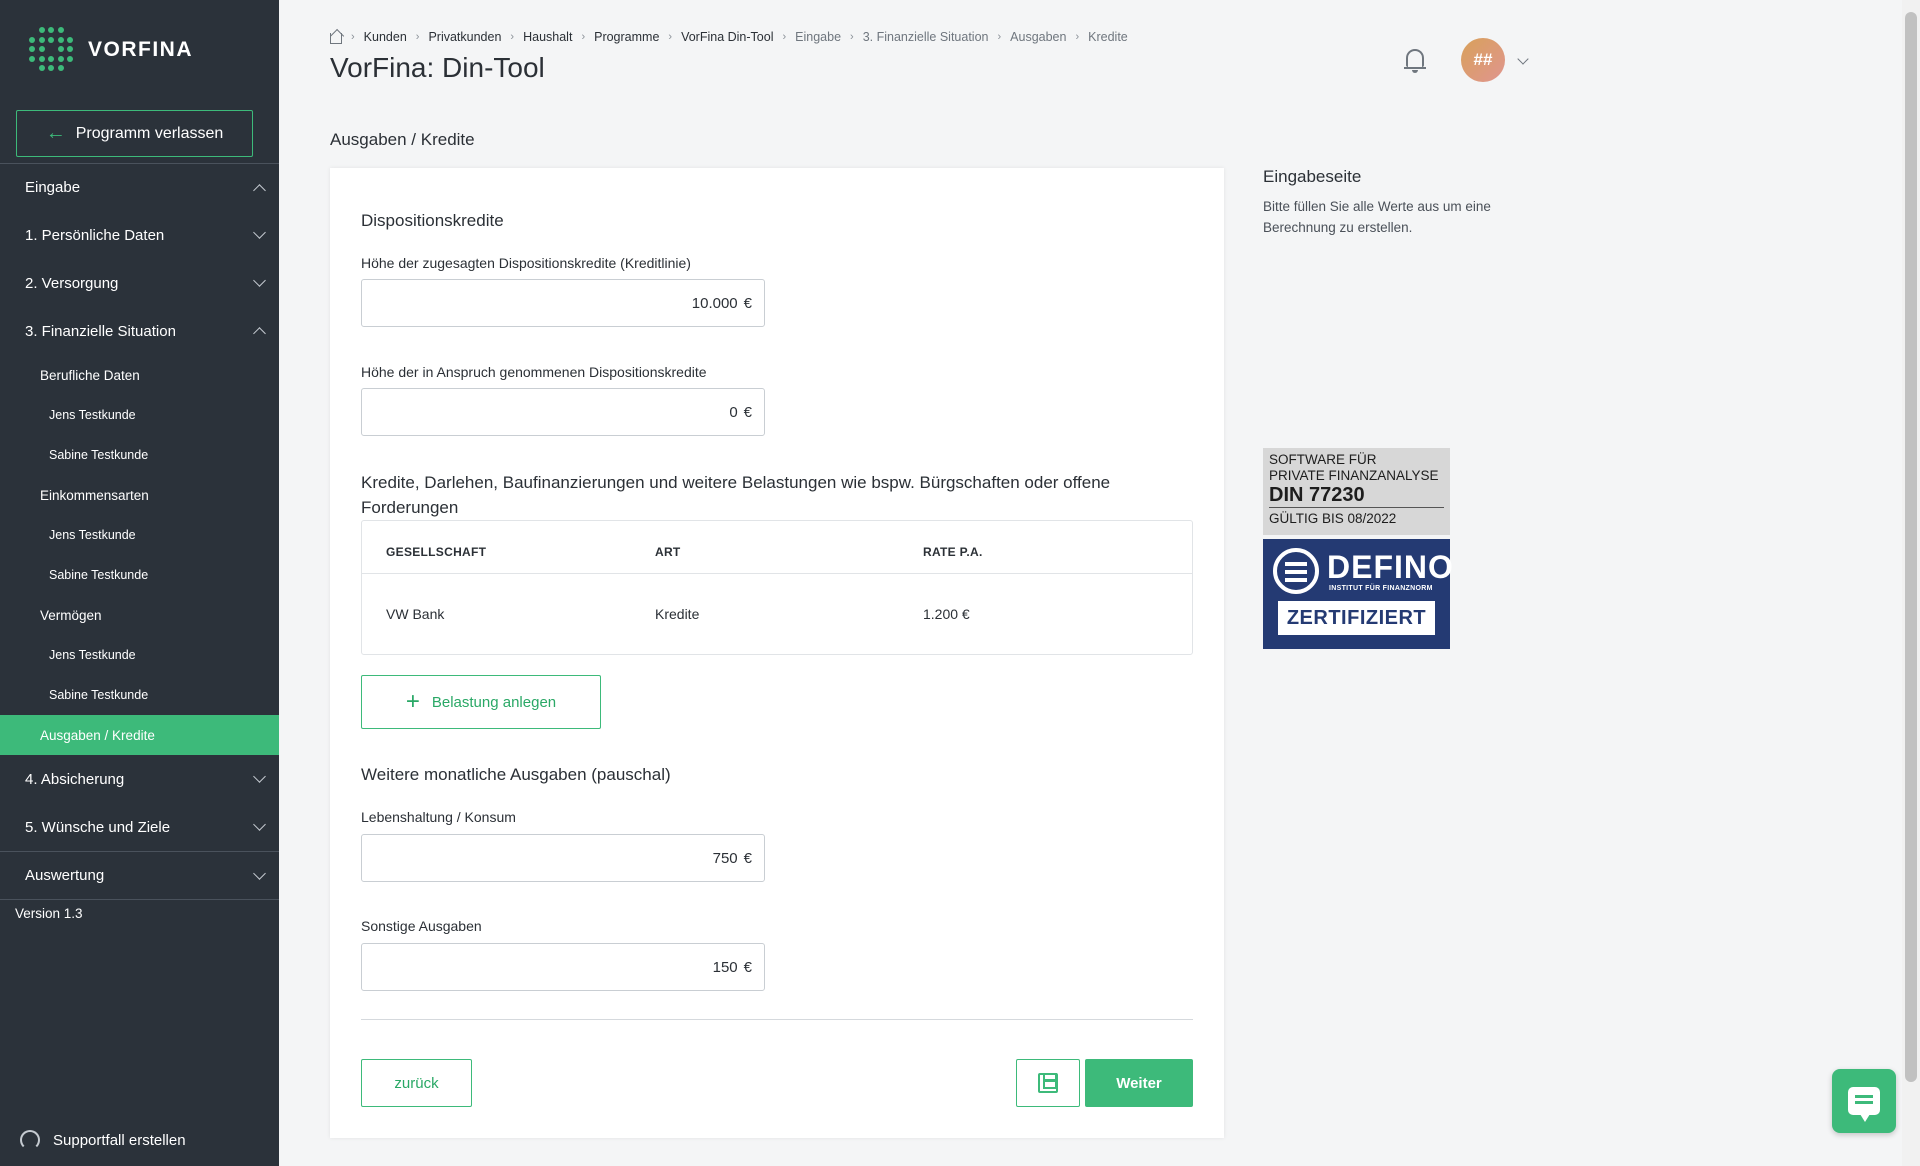 This screenshot has height=1166, width=1920. I want to click on exit-program-label: Programm verlassen, so click(149, 133).